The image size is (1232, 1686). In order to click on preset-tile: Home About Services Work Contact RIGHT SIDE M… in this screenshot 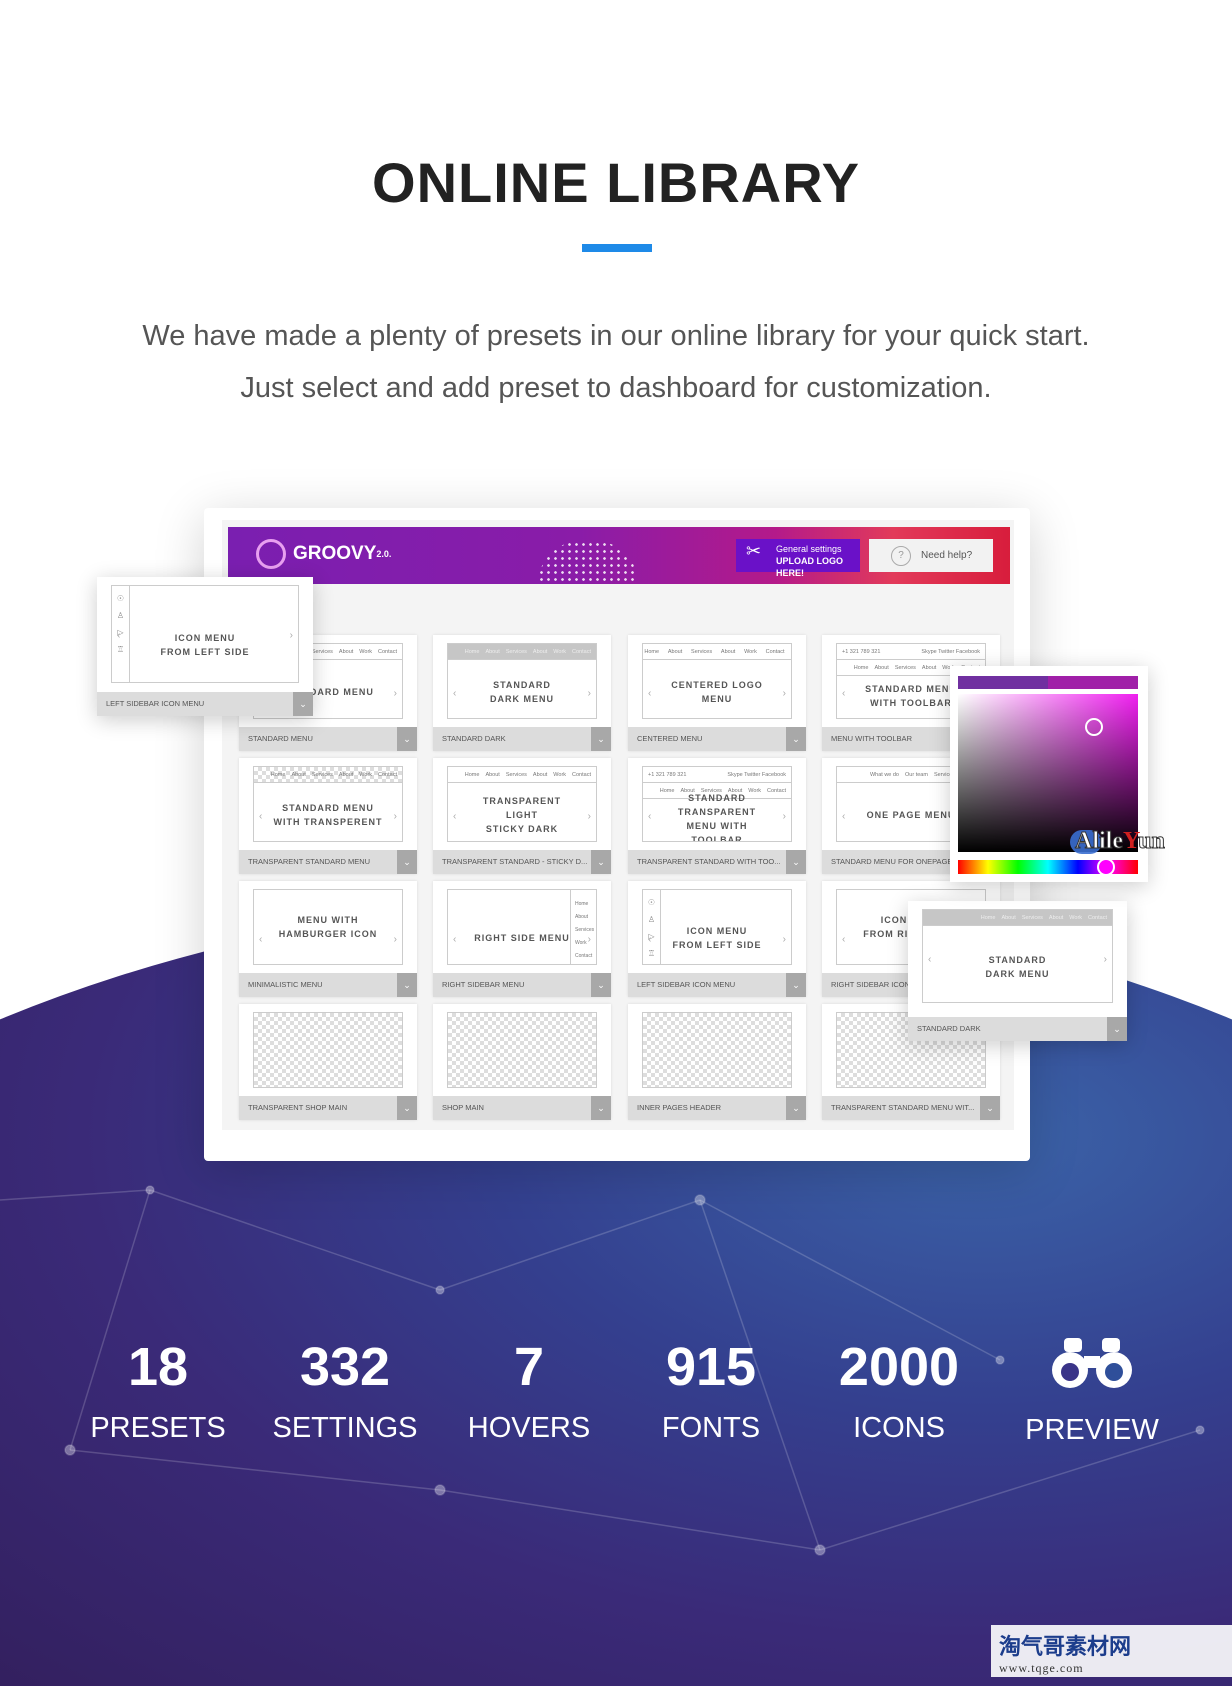, I will do `click(522, 939)`.